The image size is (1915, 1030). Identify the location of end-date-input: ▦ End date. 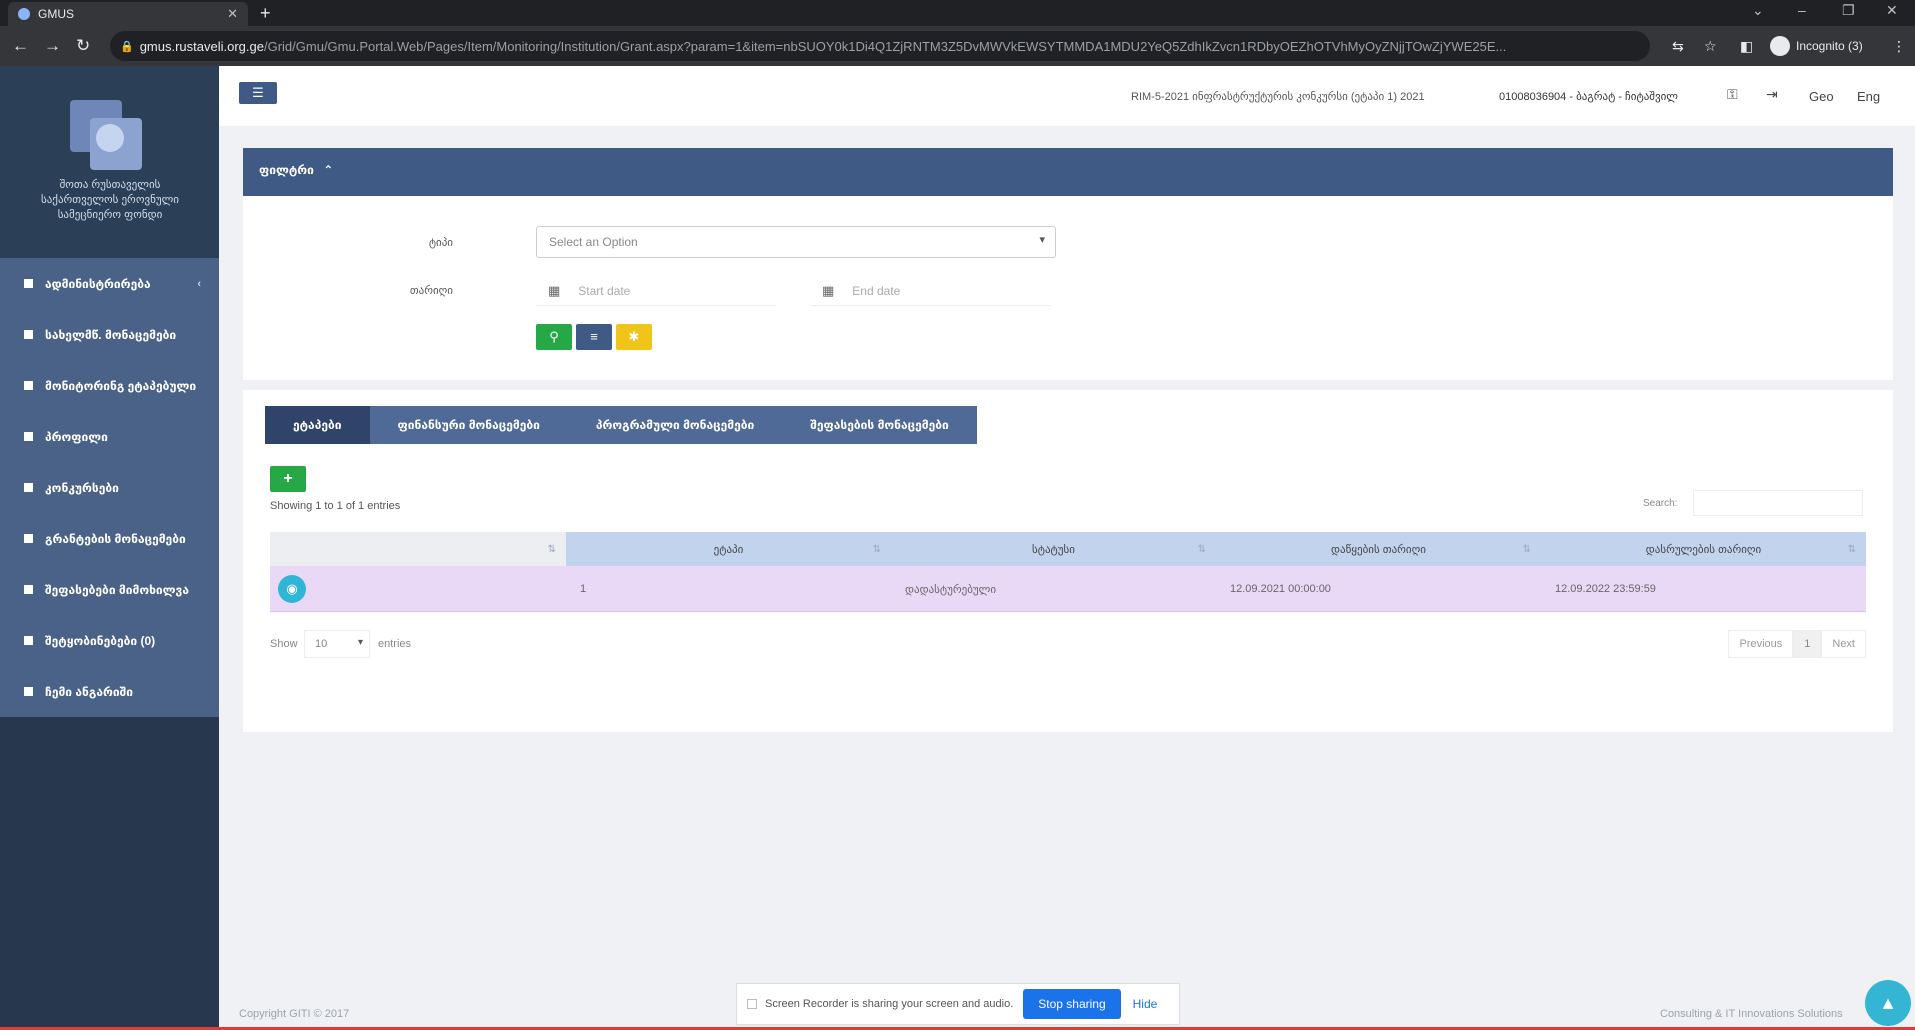
(930, 291).